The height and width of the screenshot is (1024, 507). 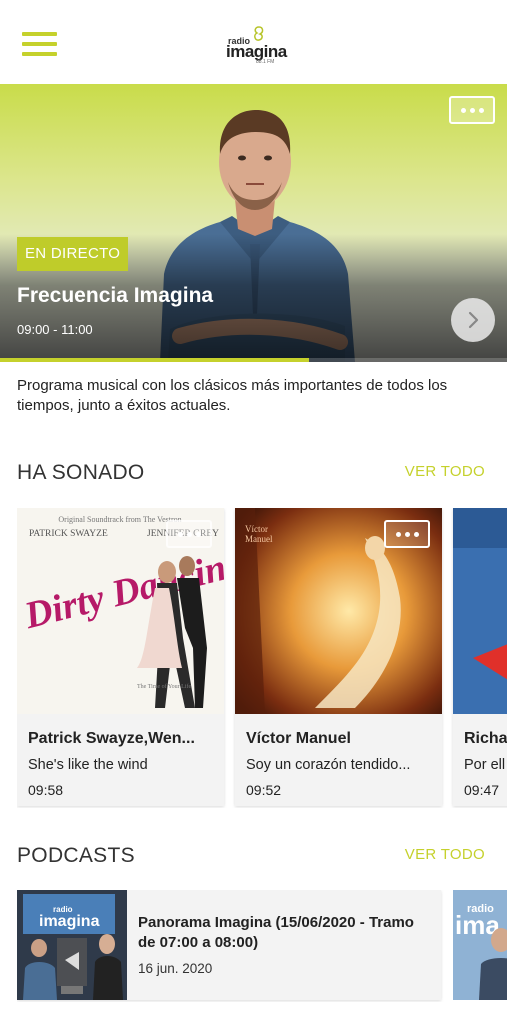 I want to click on program-progress-bar, so click(x=253, y=360).